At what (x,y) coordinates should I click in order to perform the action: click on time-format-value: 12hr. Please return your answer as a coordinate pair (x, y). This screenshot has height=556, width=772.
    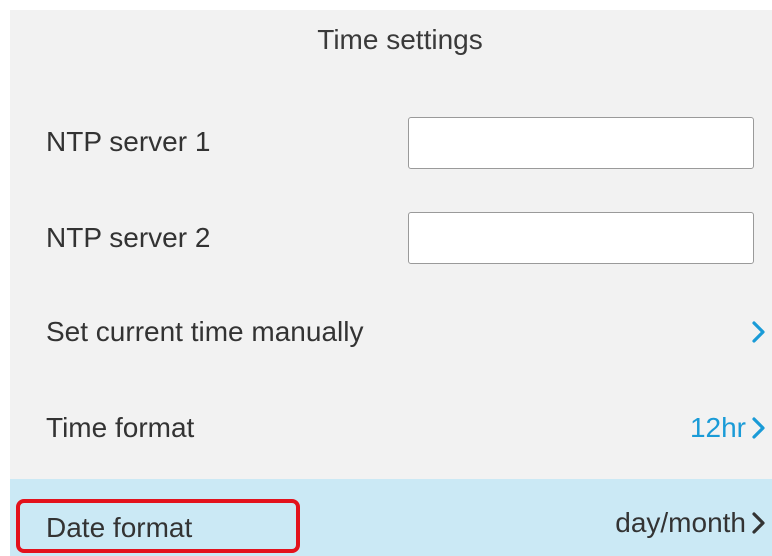
    Looking at the image, I should click on (717, 427).